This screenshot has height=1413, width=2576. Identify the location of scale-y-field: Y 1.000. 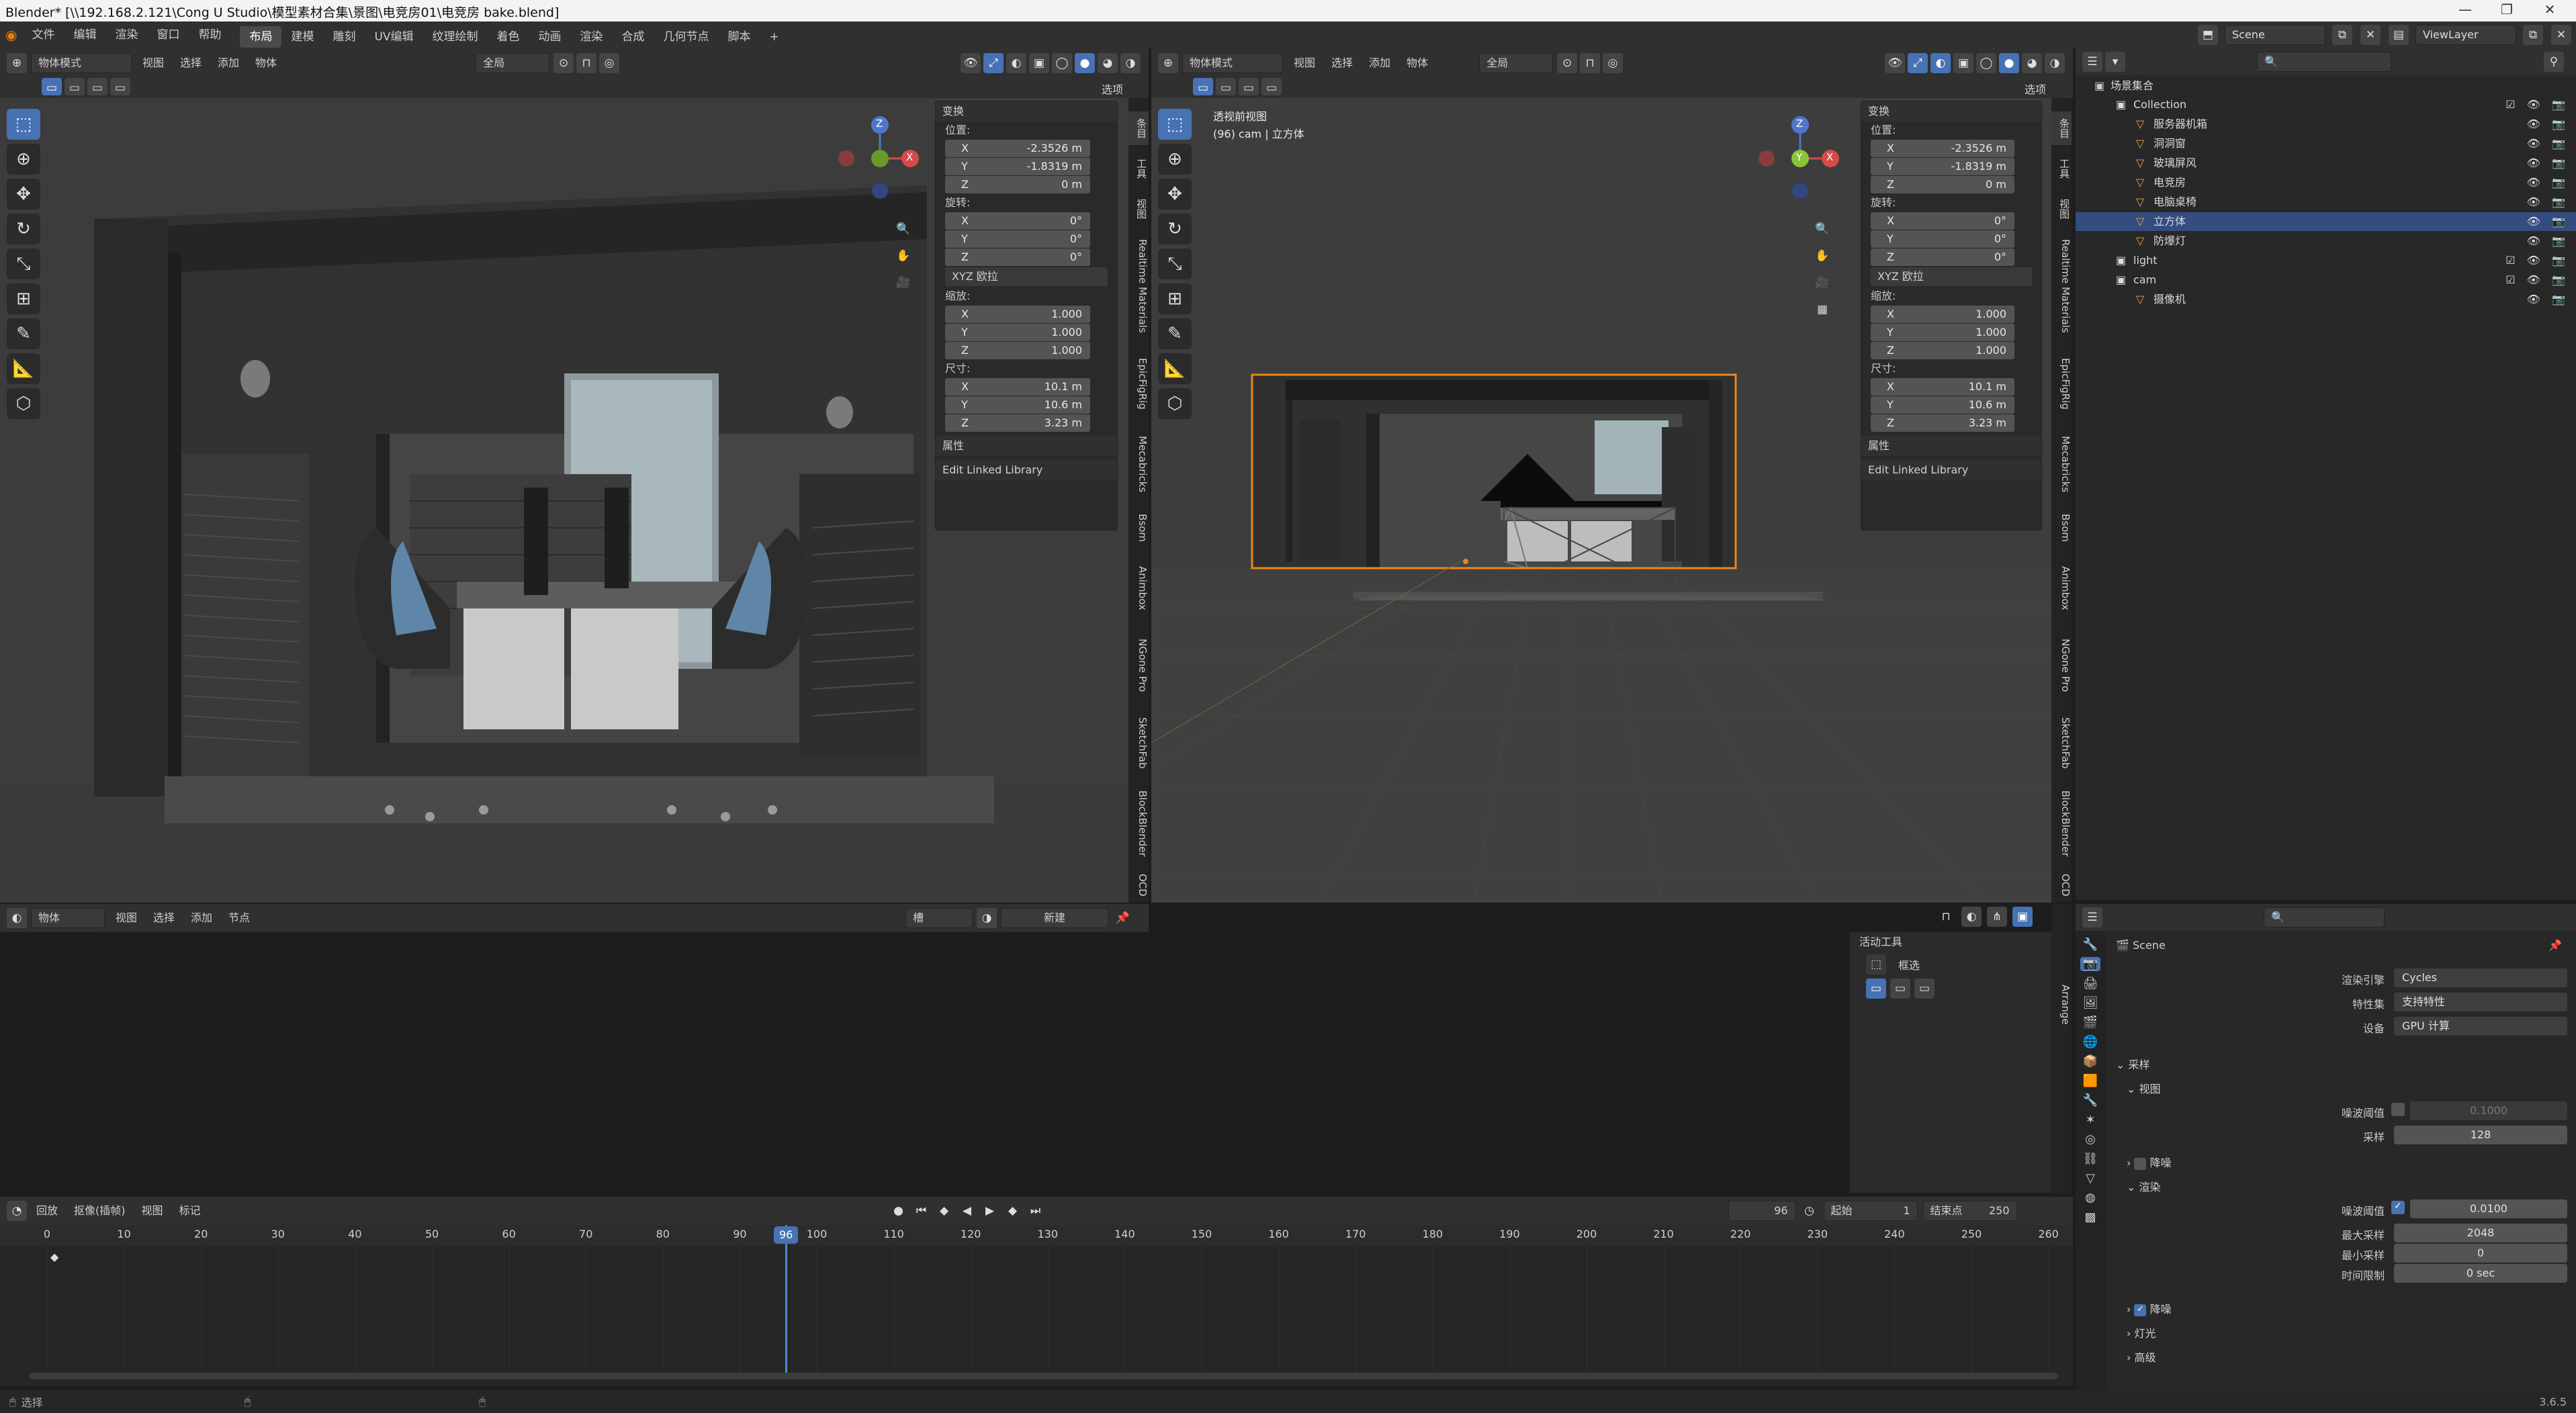
(1943, 332).